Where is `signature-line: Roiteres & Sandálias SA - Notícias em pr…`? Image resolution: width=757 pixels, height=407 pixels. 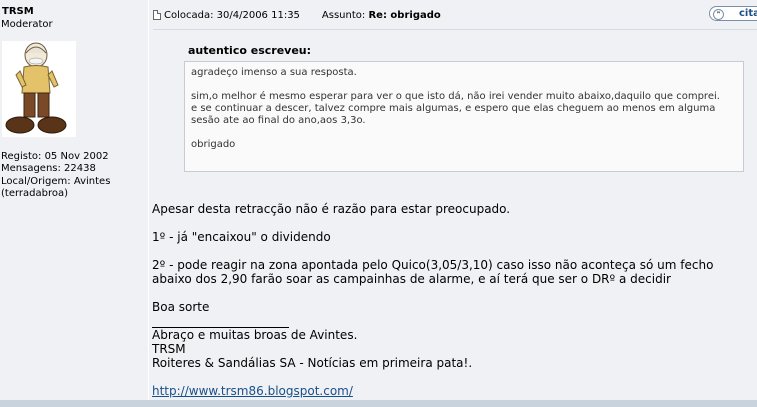
signature-line: Roiteres & Sandálias SA - Notícias em pr… is located at coordinates (312, 363).